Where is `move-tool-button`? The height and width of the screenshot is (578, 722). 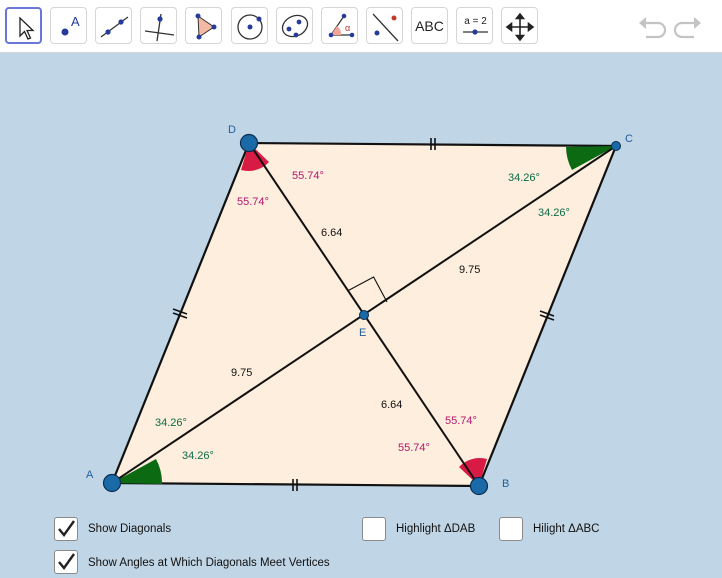
move-tool-button is located at coordinates (23, 25).